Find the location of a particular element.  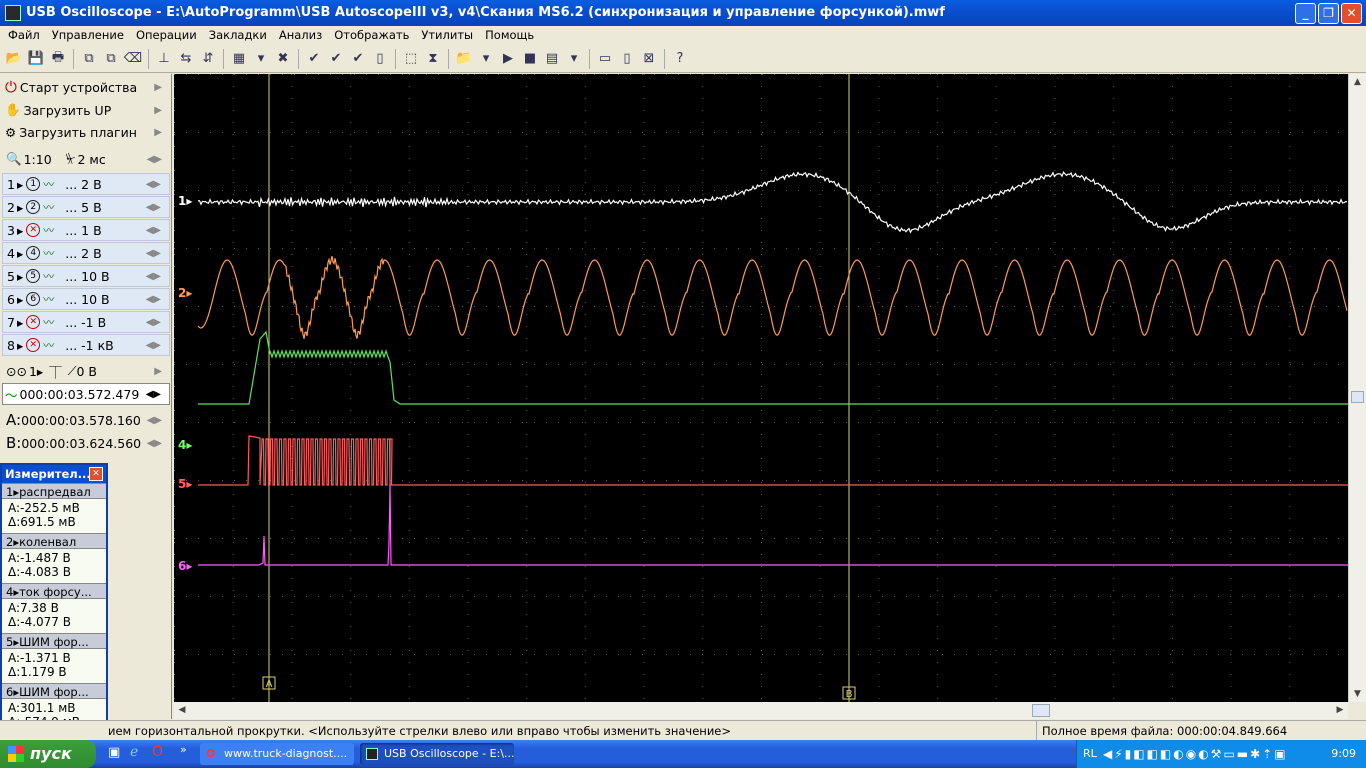

channel-enable-icon: 5 is located at coordinates (33, 276).